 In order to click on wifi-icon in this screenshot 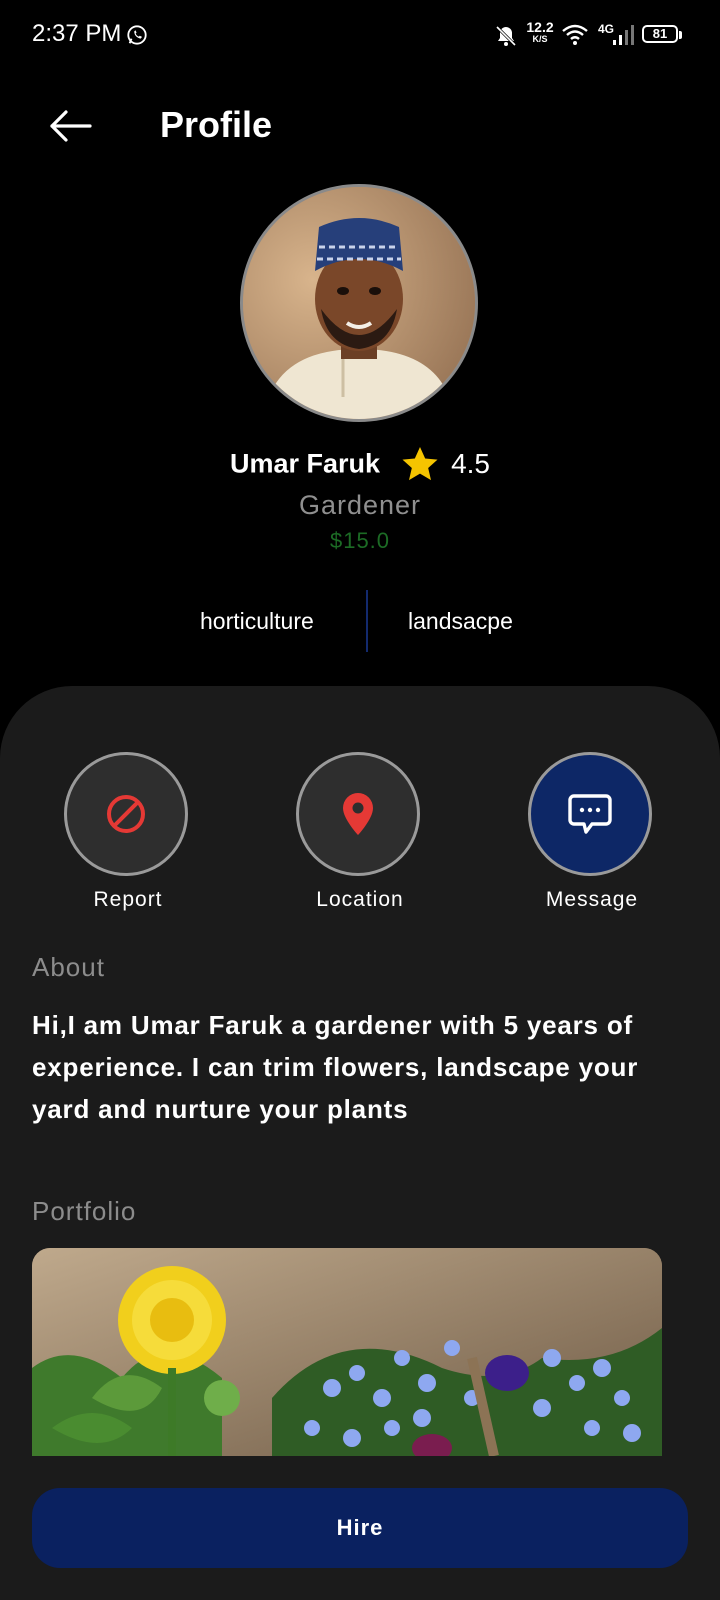, I will do `click(575, 34)`.